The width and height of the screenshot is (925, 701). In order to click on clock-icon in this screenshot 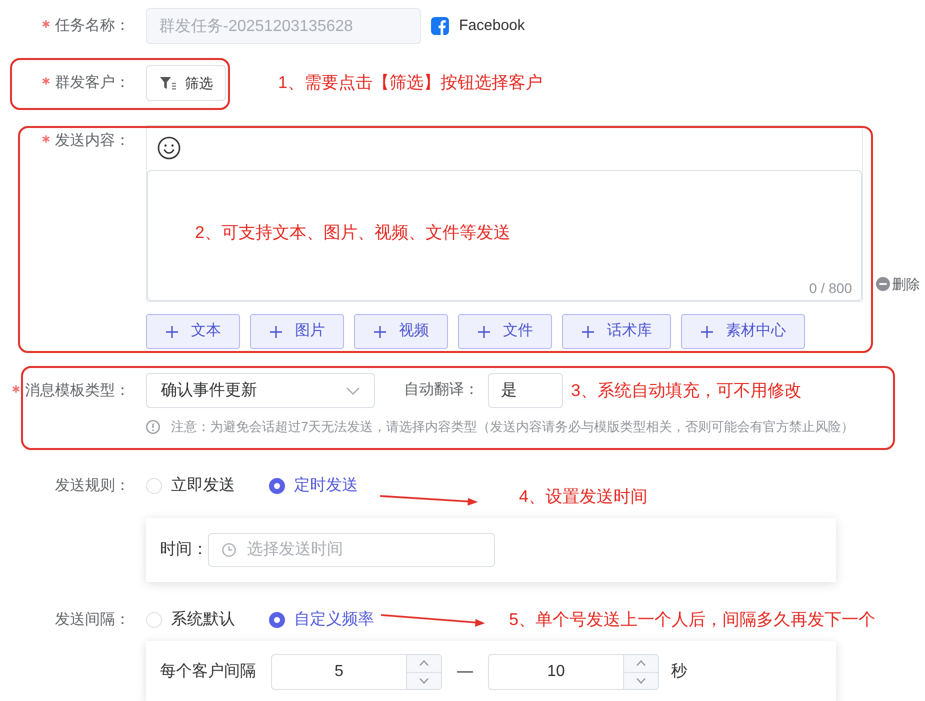, I will do `click(229, 550)`.